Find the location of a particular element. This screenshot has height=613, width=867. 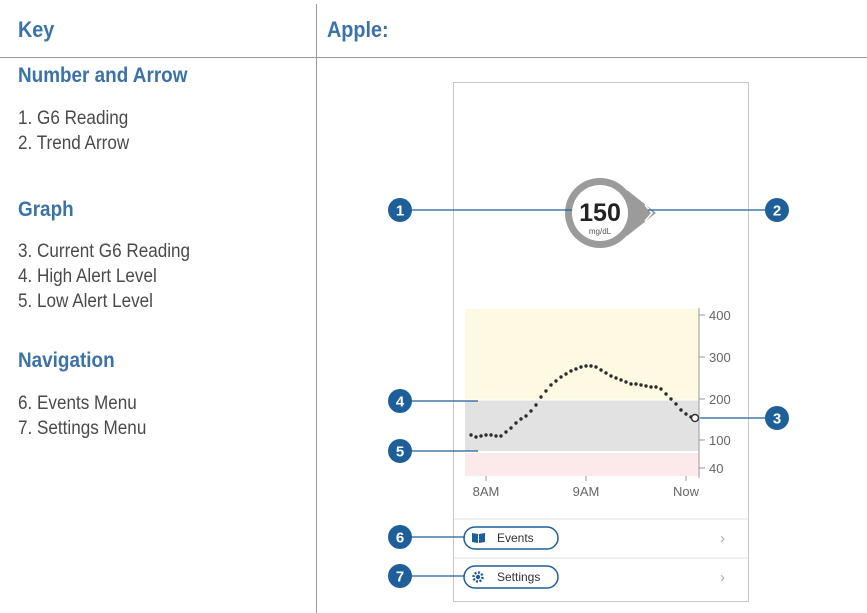

high-zone is located at coordinates (582, 354).